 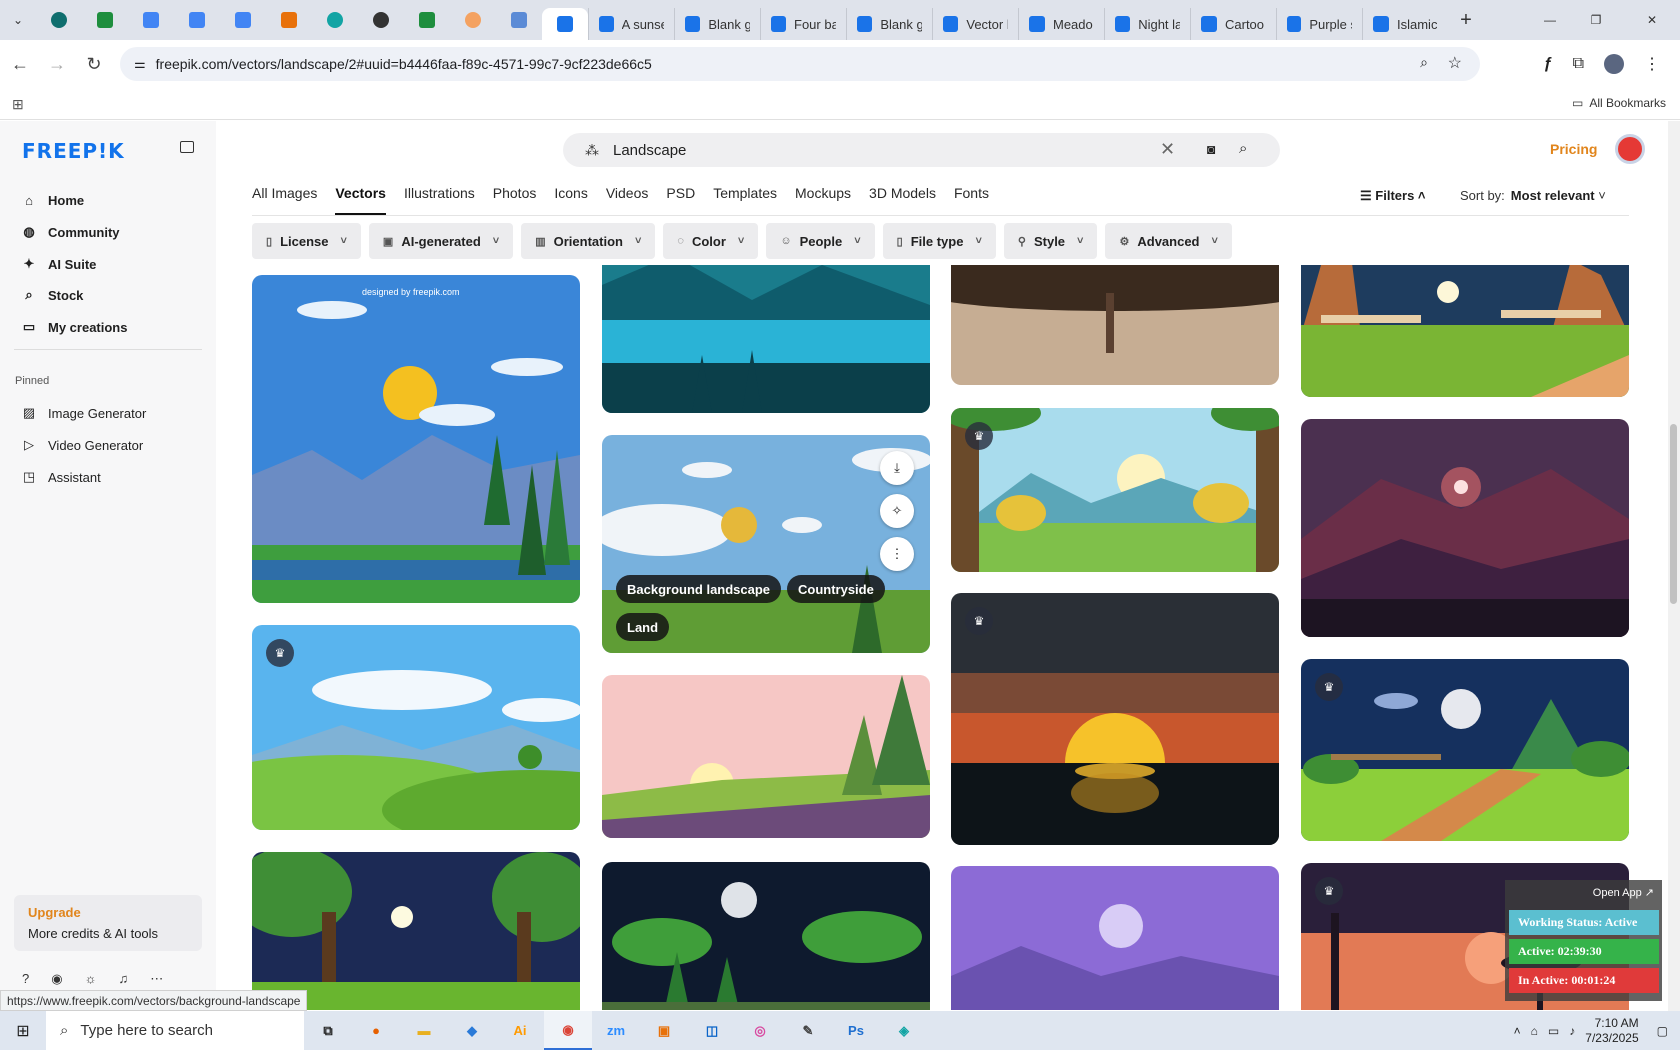 I want to click on sort-control: Sort by: Most relevant ˅, so click(x=1533, y=195).